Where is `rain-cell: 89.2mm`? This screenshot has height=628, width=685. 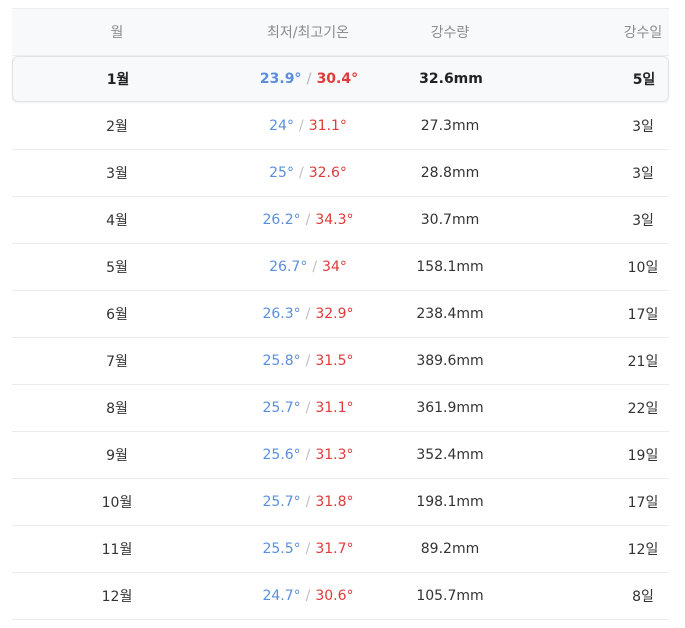
rain-cell: 89.2mm is located at coordinates (450, 549).